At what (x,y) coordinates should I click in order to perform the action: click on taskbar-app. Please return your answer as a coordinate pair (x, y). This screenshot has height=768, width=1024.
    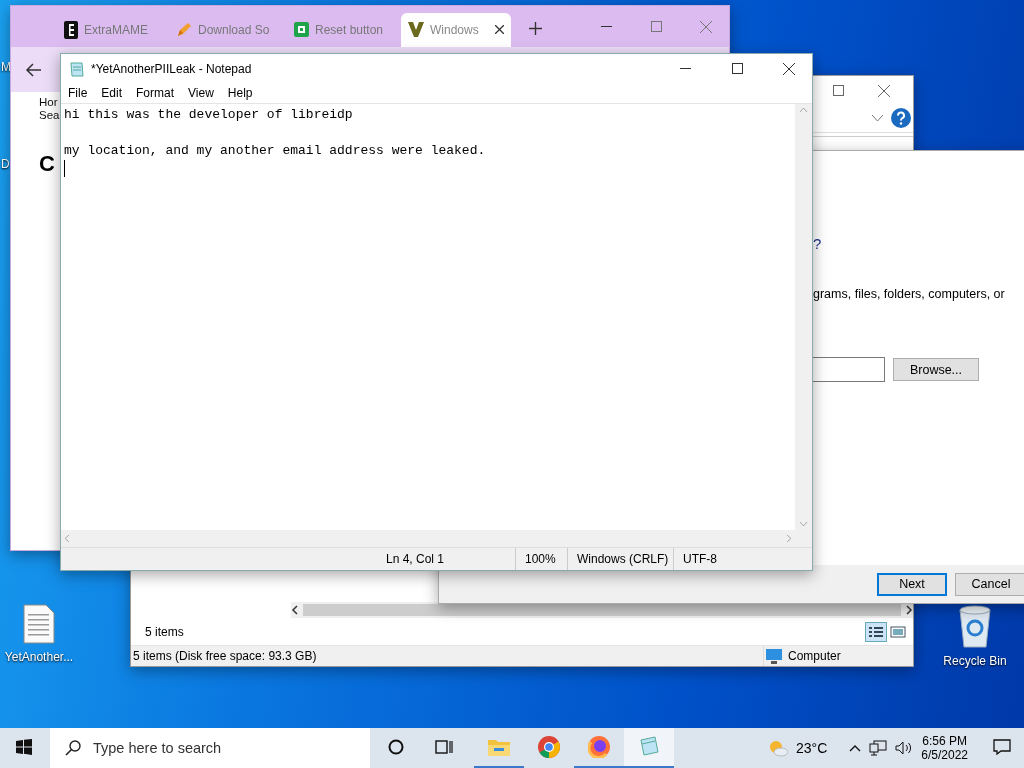
    Looking at the image, I should click on (649, 748).